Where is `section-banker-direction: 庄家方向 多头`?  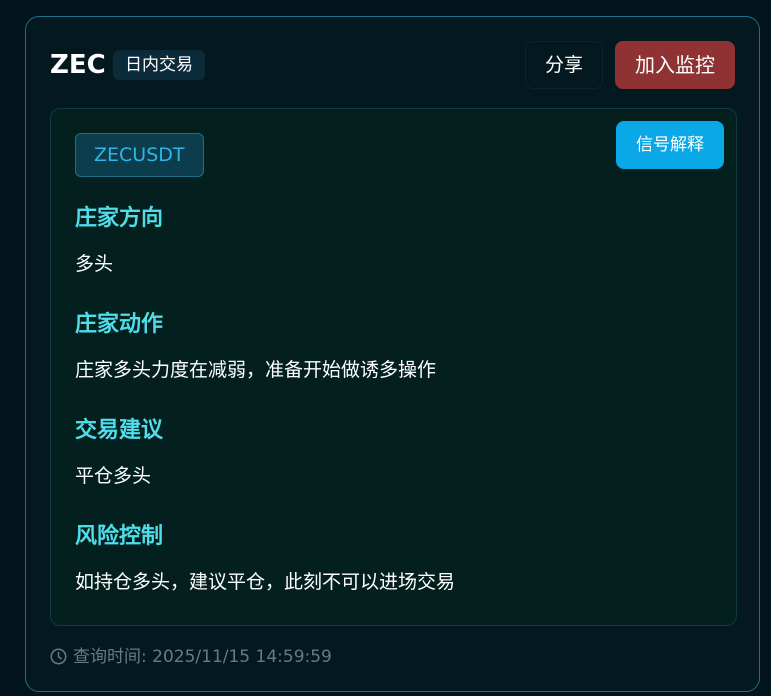
section-banker-direction: 庄家方向 多头 is located at coordinates (119, 241).